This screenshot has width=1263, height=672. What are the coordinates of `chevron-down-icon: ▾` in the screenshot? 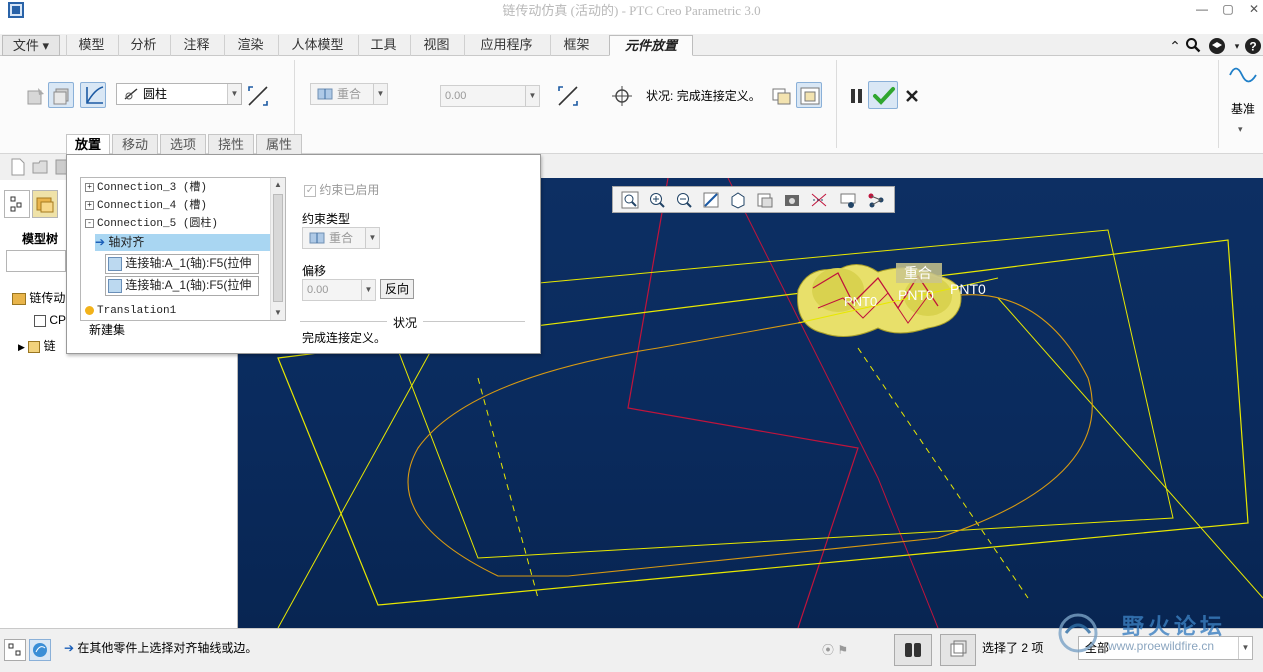 It's located at (1240, 129).